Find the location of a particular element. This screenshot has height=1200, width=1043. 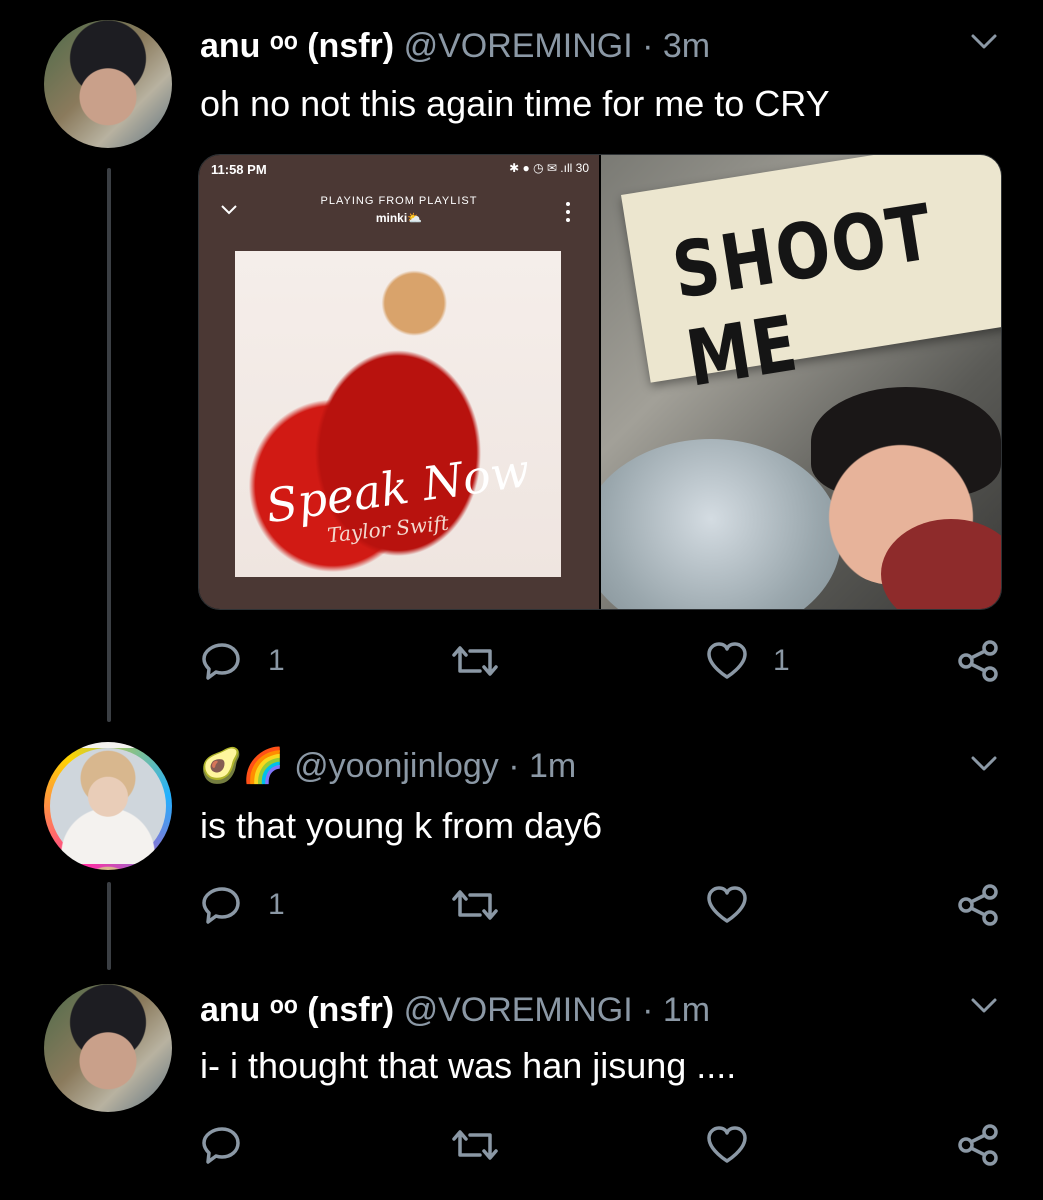

tweet-header: anu ᵒᵒ (nsfr) @VOREMINGI · 3m is located at coordinates (455, 46).